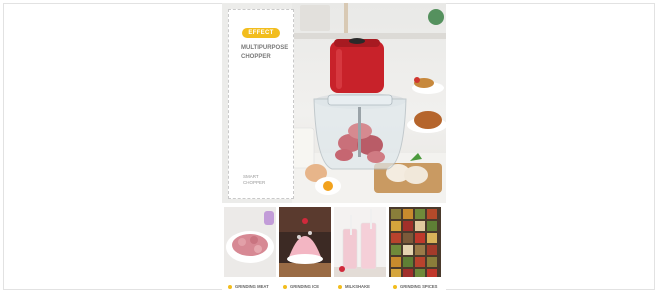 The image size is (660, 295). Describe the element at coordinates (305, 242) in the screenshot. I see `shaved-ice-image` at that location.